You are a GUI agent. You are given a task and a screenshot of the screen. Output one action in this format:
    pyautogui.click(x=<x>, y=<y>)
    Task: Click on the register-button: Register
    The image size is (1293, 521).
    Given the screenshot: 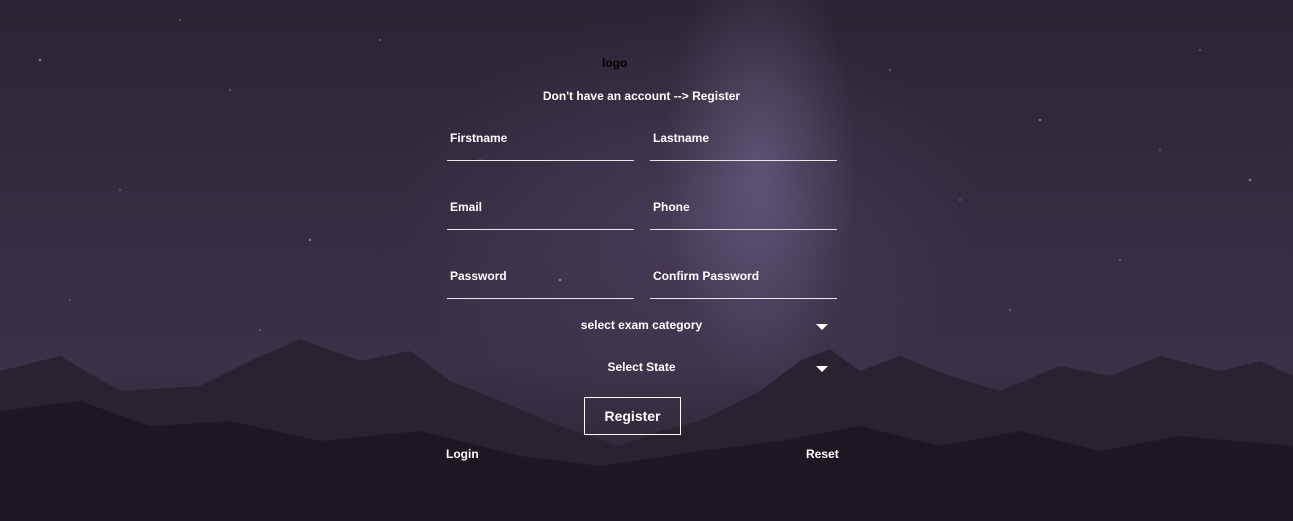 What is the action you would take?
    pyautogui.click(x=632, y=416)
    